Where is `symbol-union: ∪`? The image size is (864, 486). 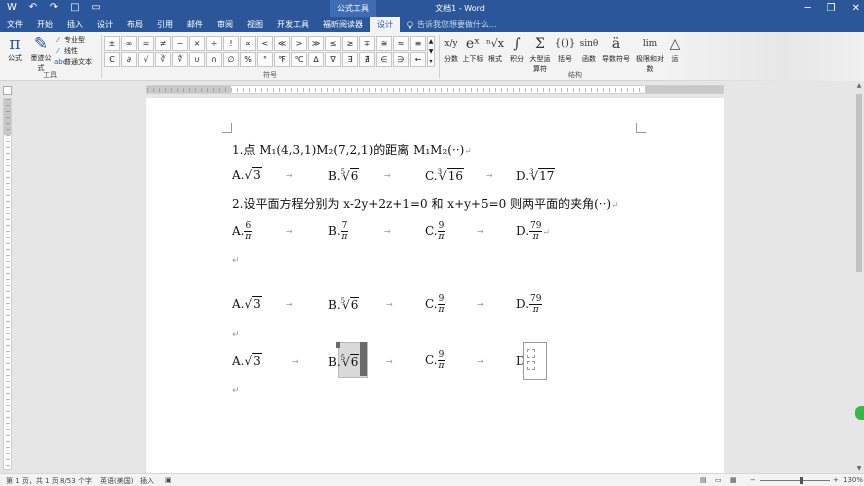 symbol-union: ∪ is located at coordinates (197, 59).